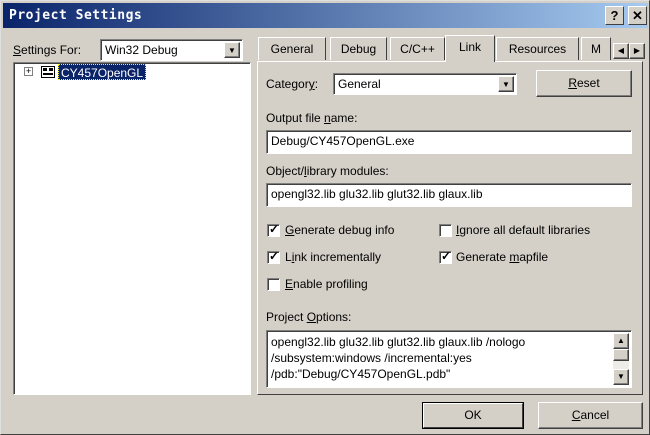 Image resolution: width=650 pixels, height=435 pixels. Describe the element at coordinates (596, 48) in the screenshot. I see `tab-more: M` at that location.